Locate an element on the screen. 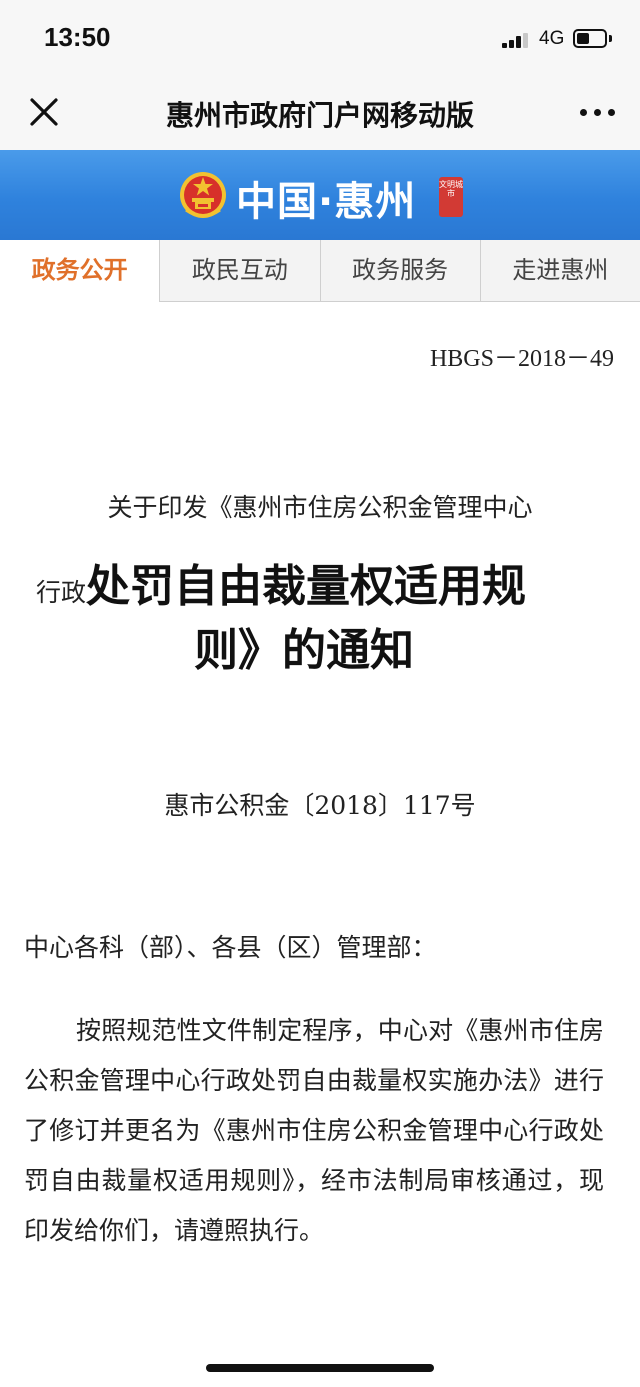 The height and width of the screenshot is (1387, 640). tab-gov-affairs-open: 政务公开 is located at coordinates (80, 271).